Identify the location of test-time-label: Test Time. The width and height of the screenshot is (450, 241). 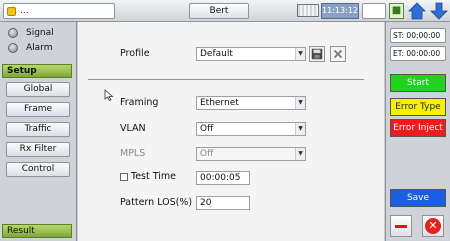
(153, 176).